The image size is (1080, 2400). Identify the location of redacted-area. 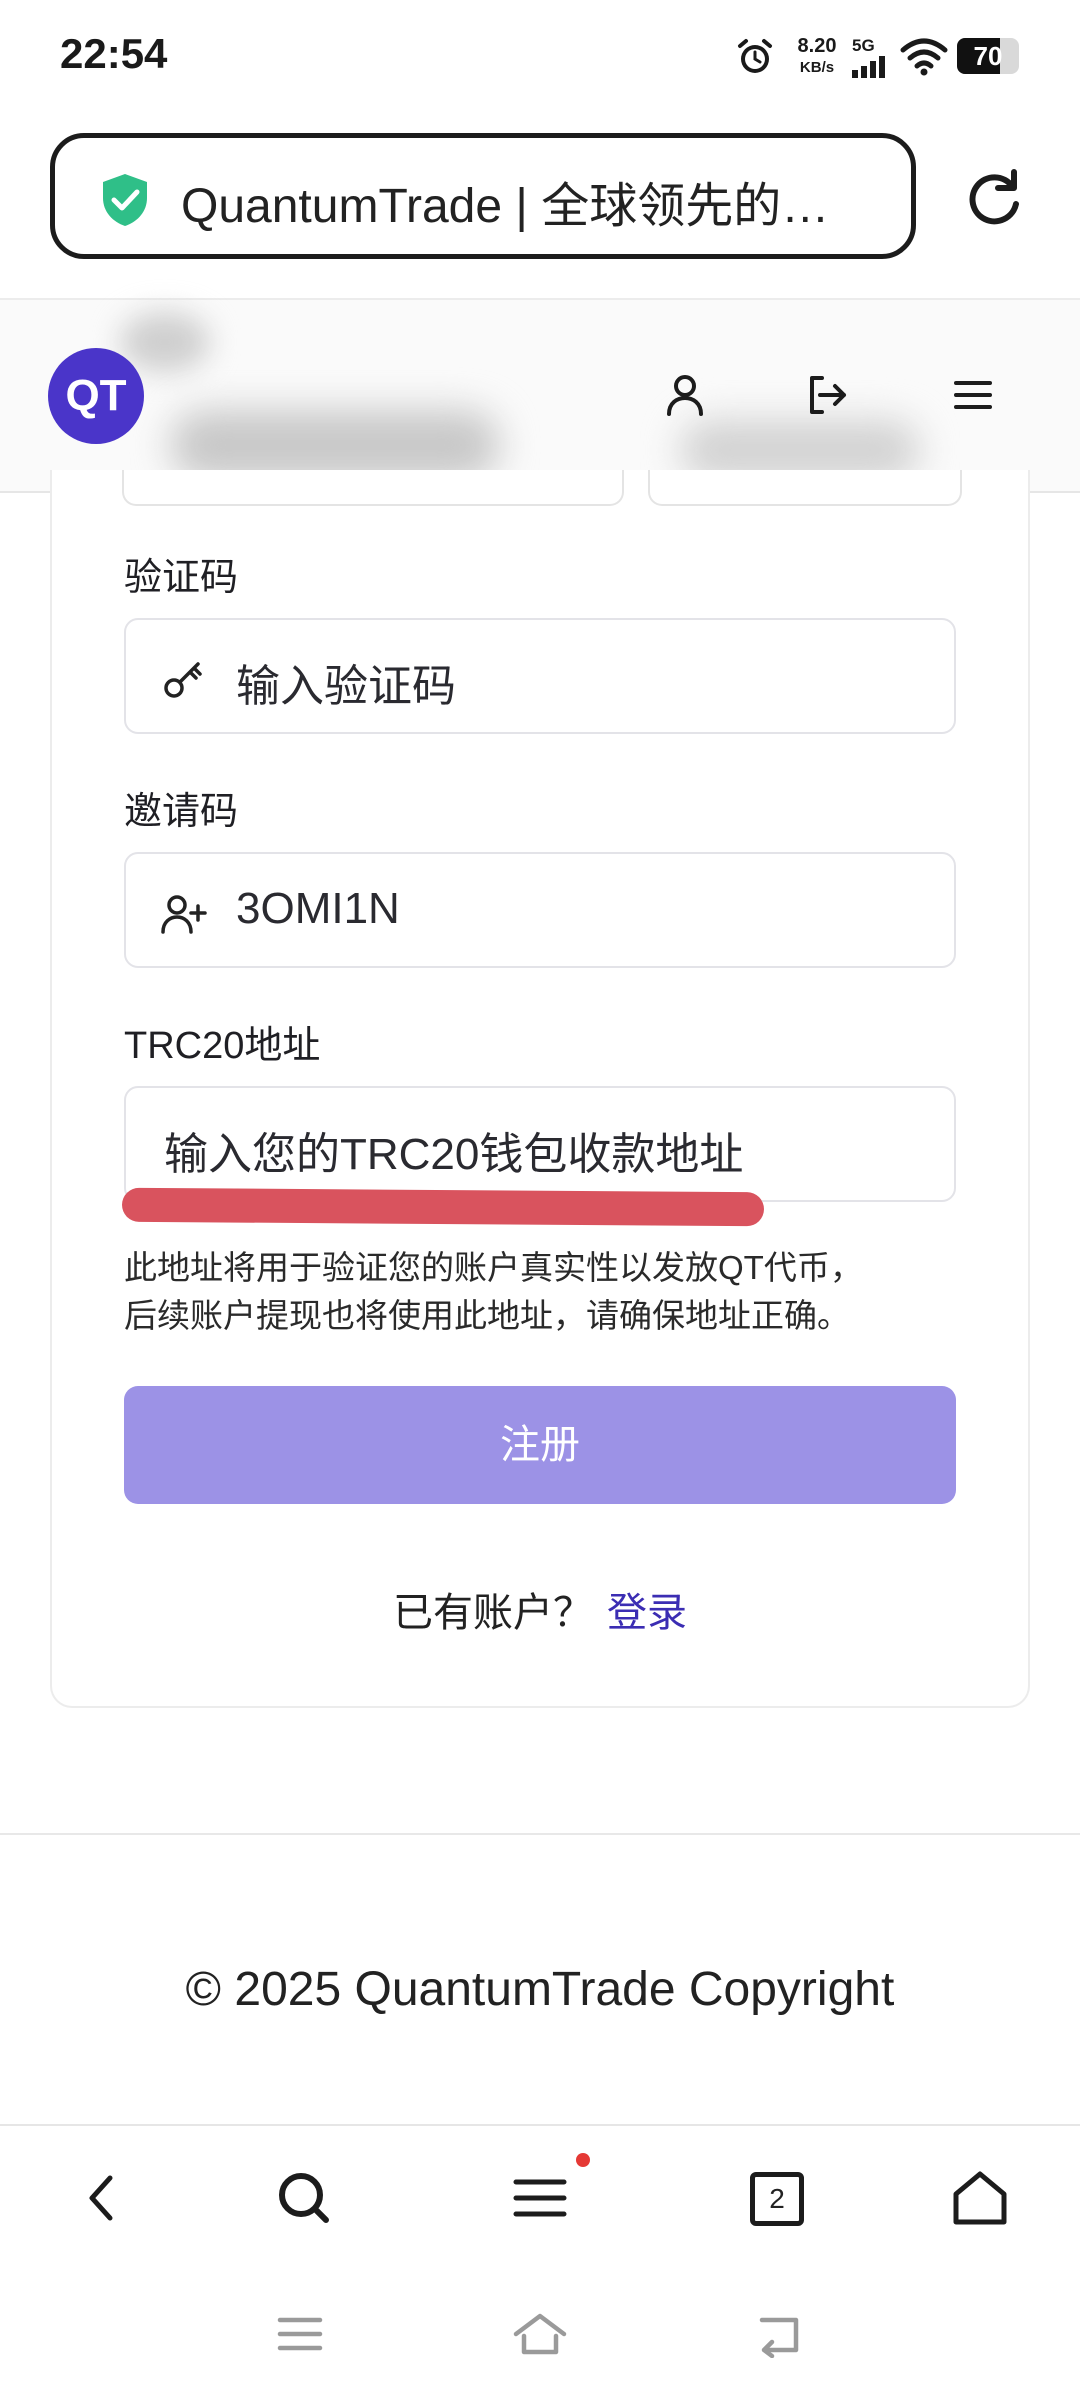
(165, 342).